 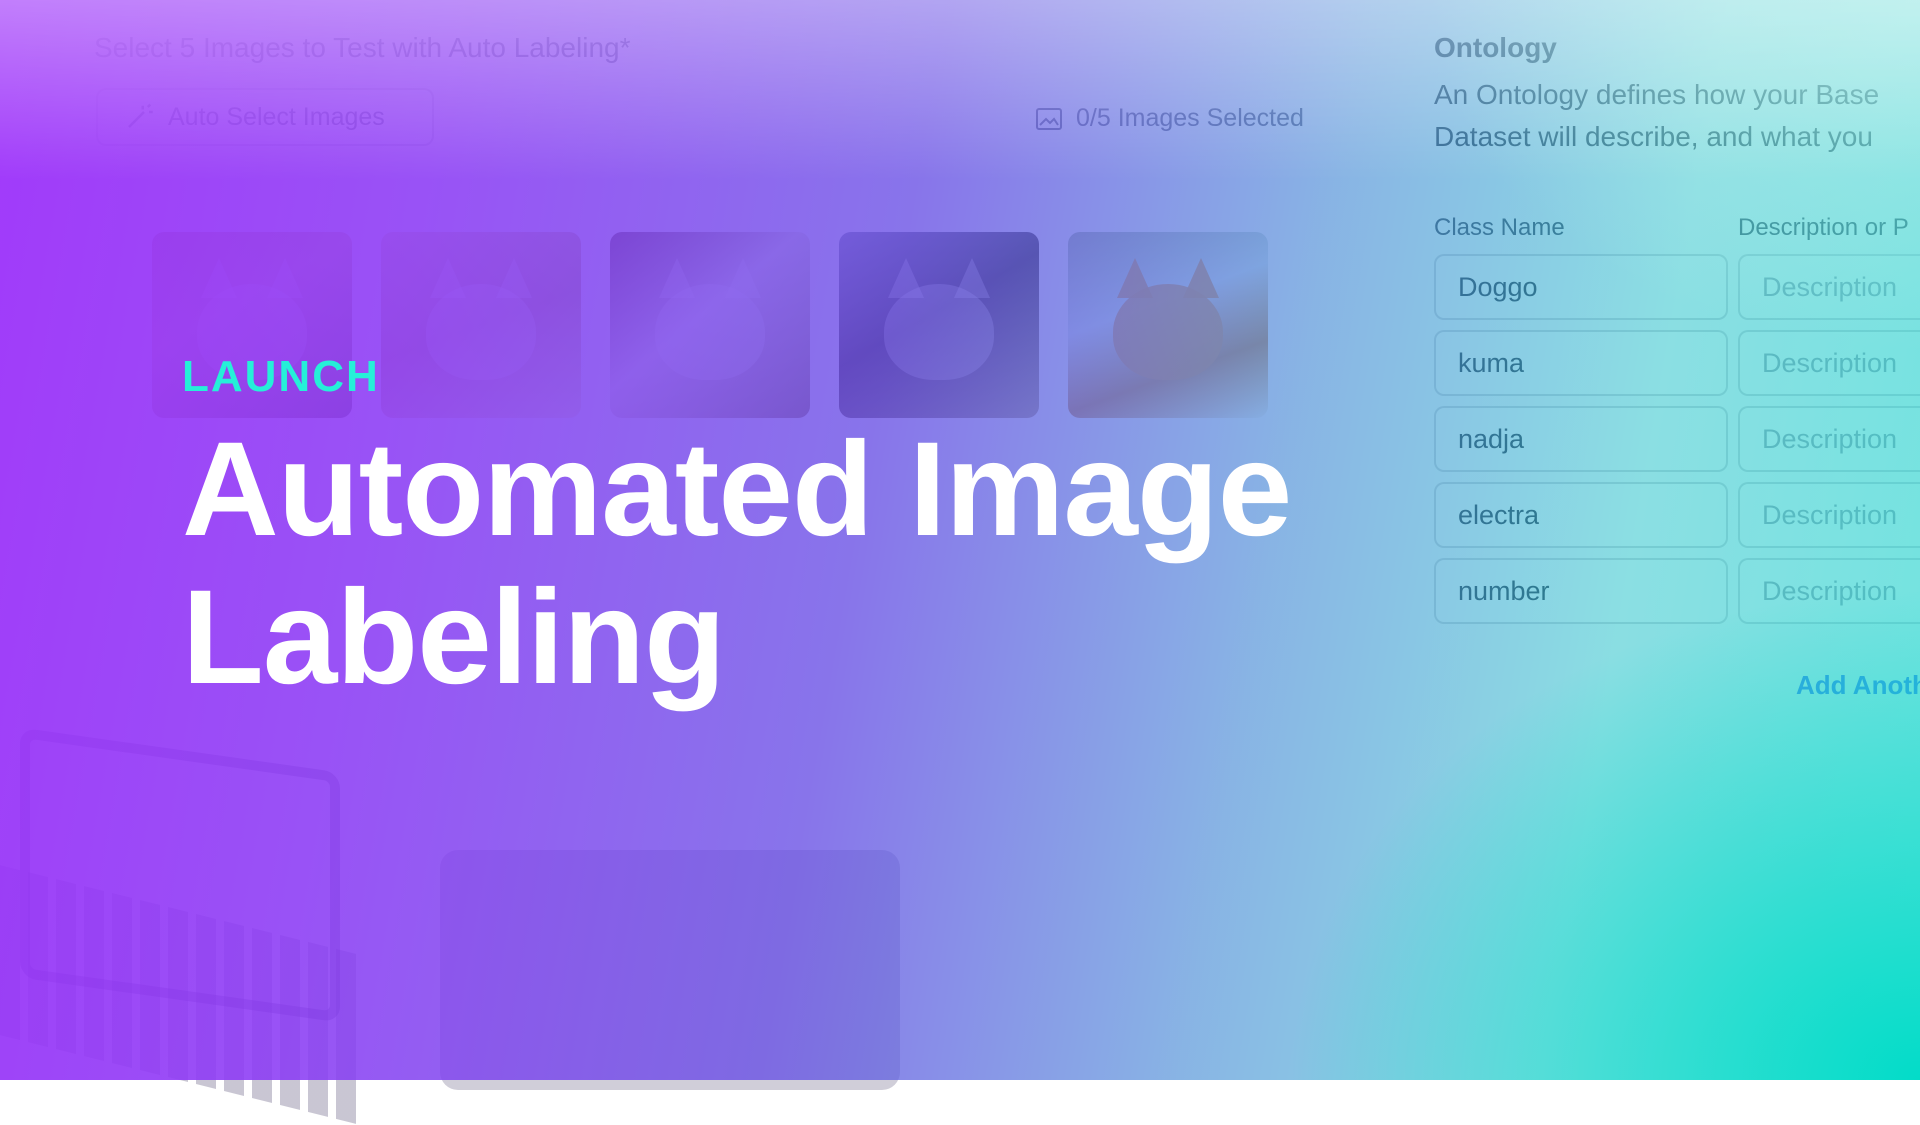 I want to click on images-selected-counter: 0/5 Images Selected, so click(x=1170, y=118).